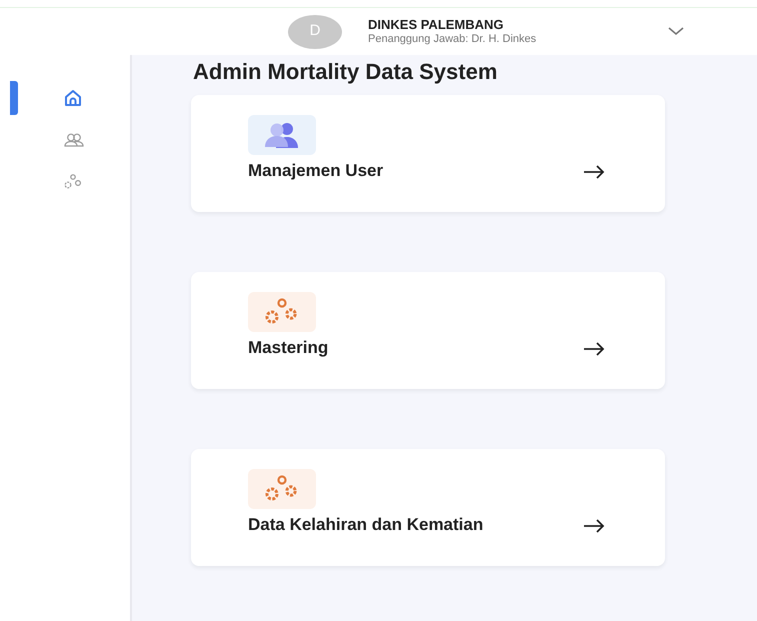 The height and width of the screenshot is (621, 757). I want to click on home-icon, so click(73, 98).